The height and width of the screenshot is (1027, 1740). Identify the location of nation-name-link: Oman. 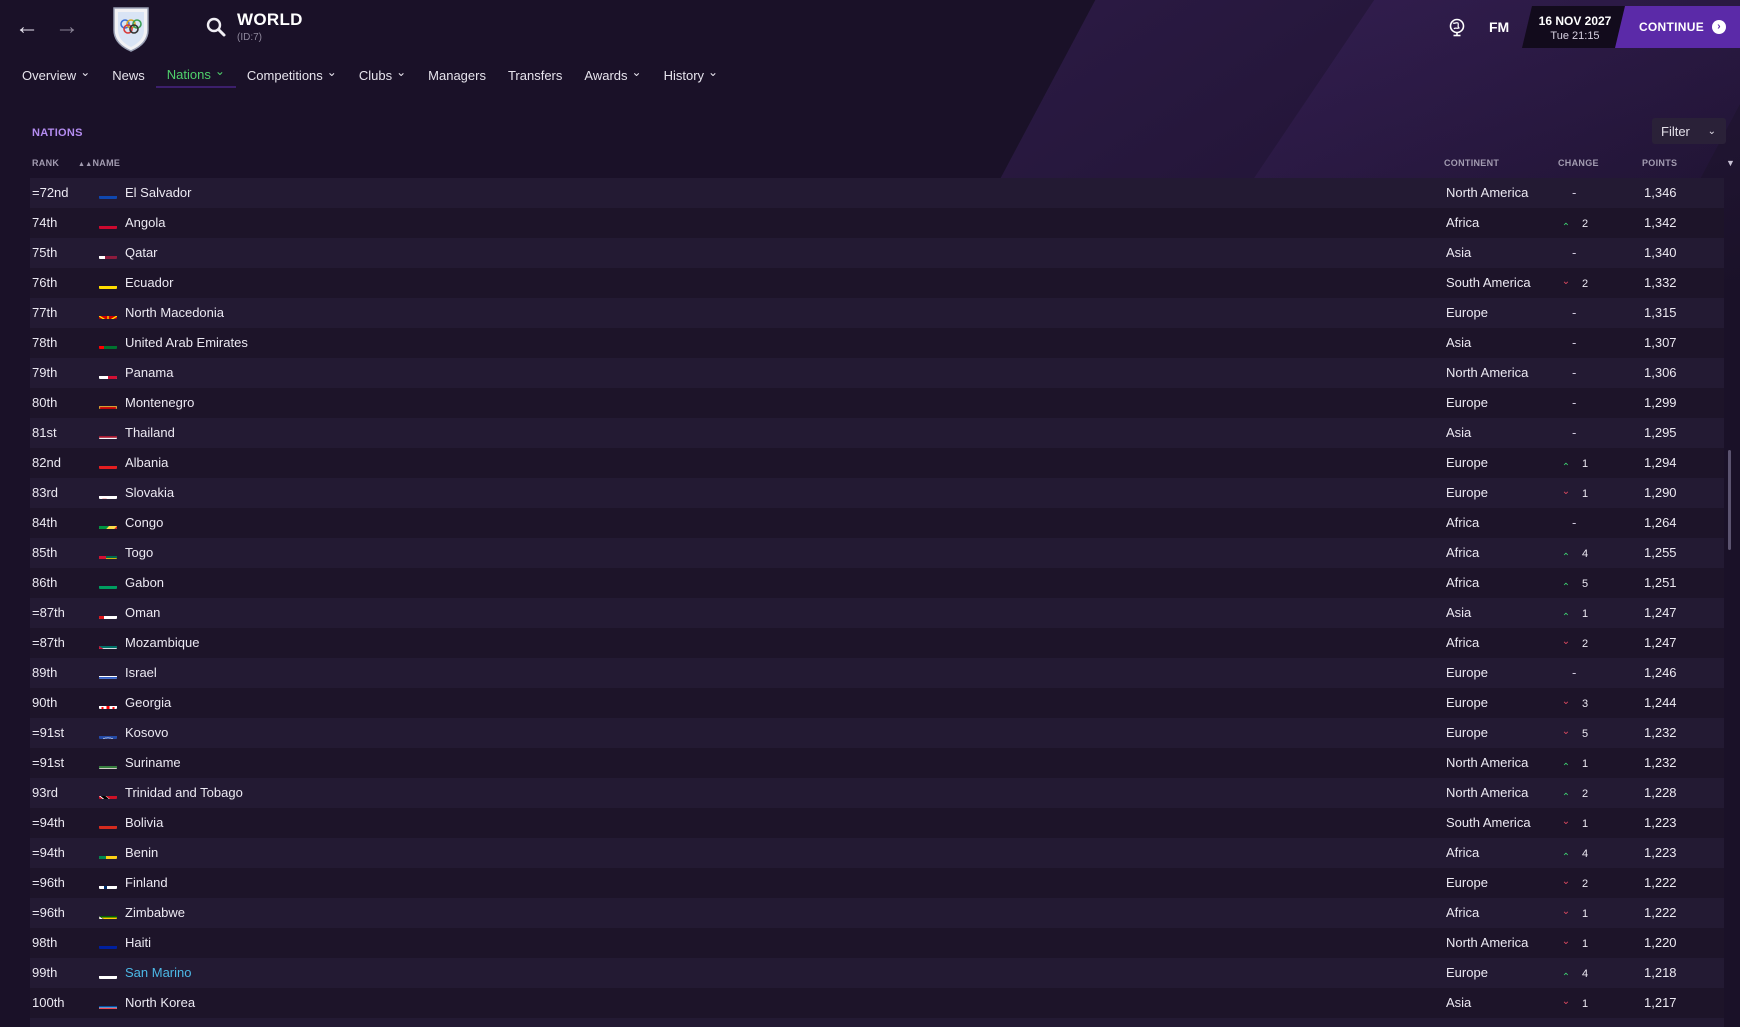
(142, 613).